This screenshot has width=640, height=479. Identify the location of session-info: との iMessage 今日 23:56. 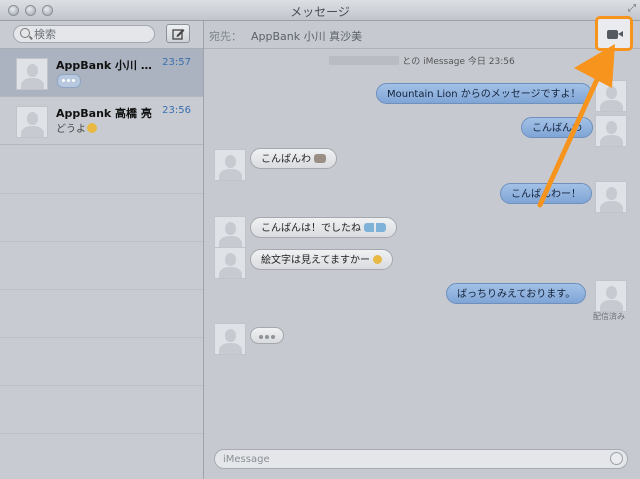
(422, 60).